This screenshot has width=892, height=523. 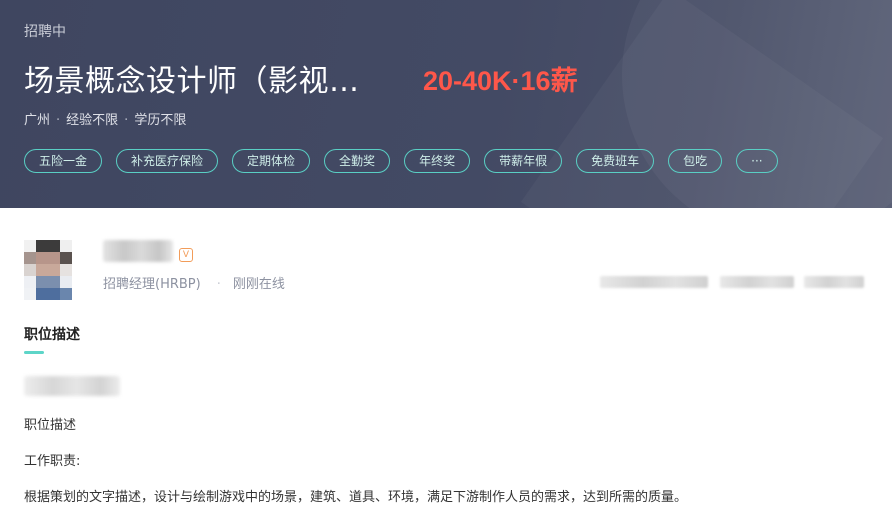 I want to click on recruiter-online-status: 刚刚在线, so click(x=258, y=284).